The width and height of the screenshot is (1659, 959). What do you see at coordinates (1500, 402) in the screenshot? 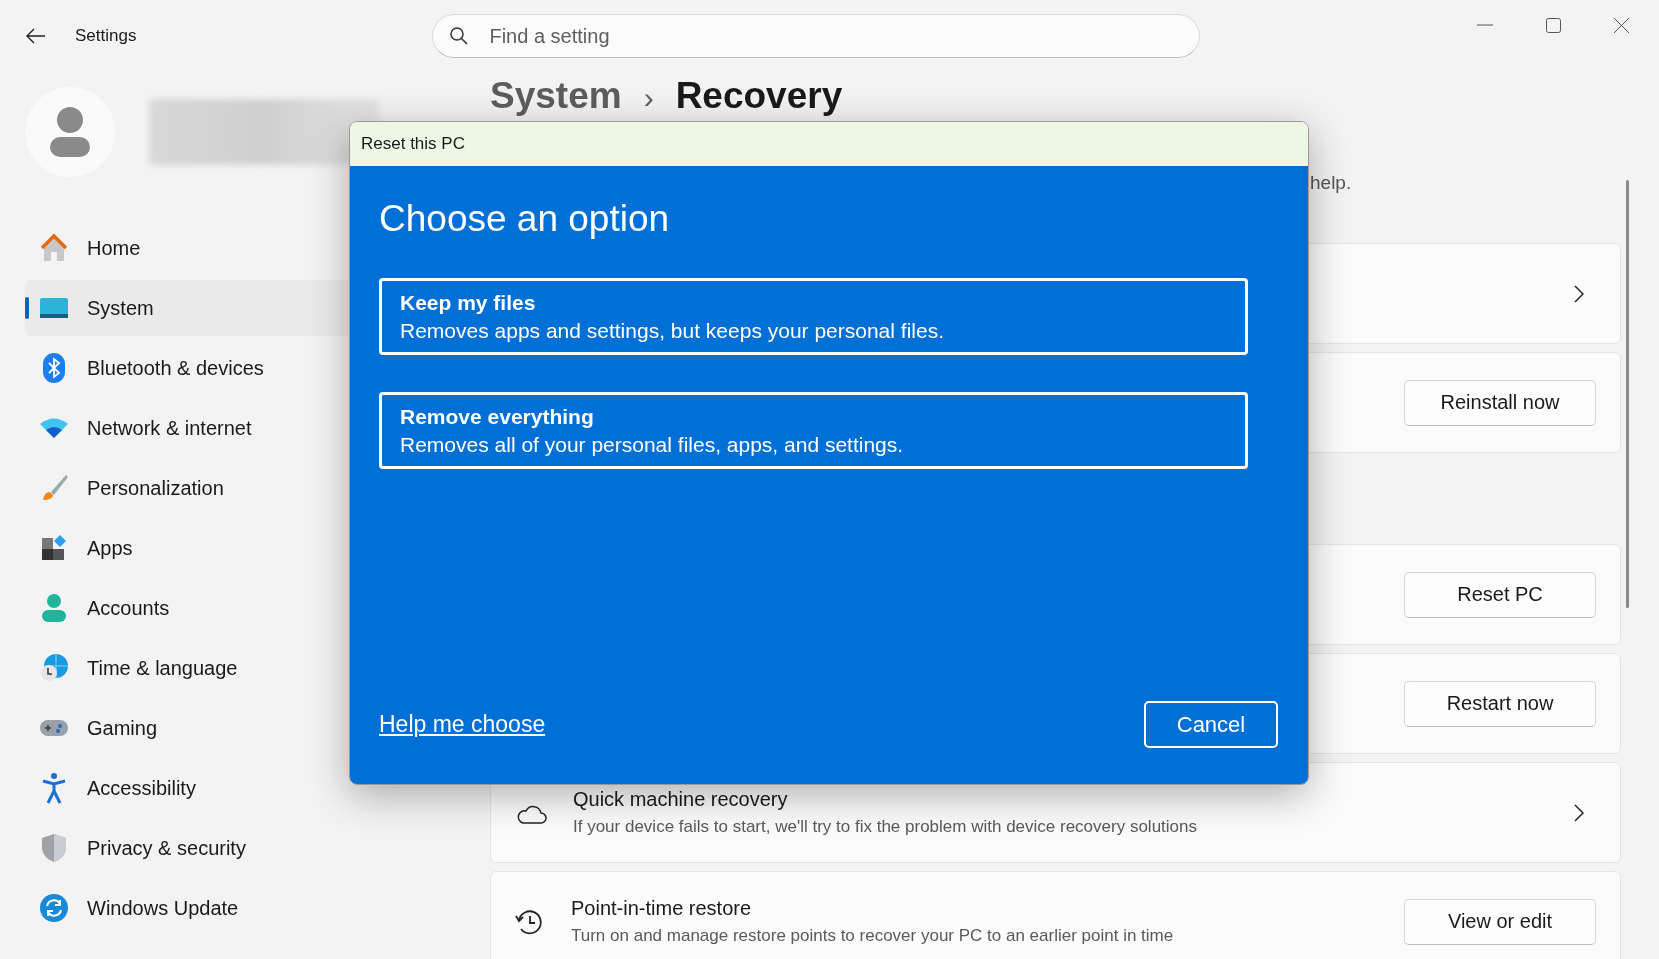
I see `card-action-button: Reinstall now` at bounding box center [1500, 402].